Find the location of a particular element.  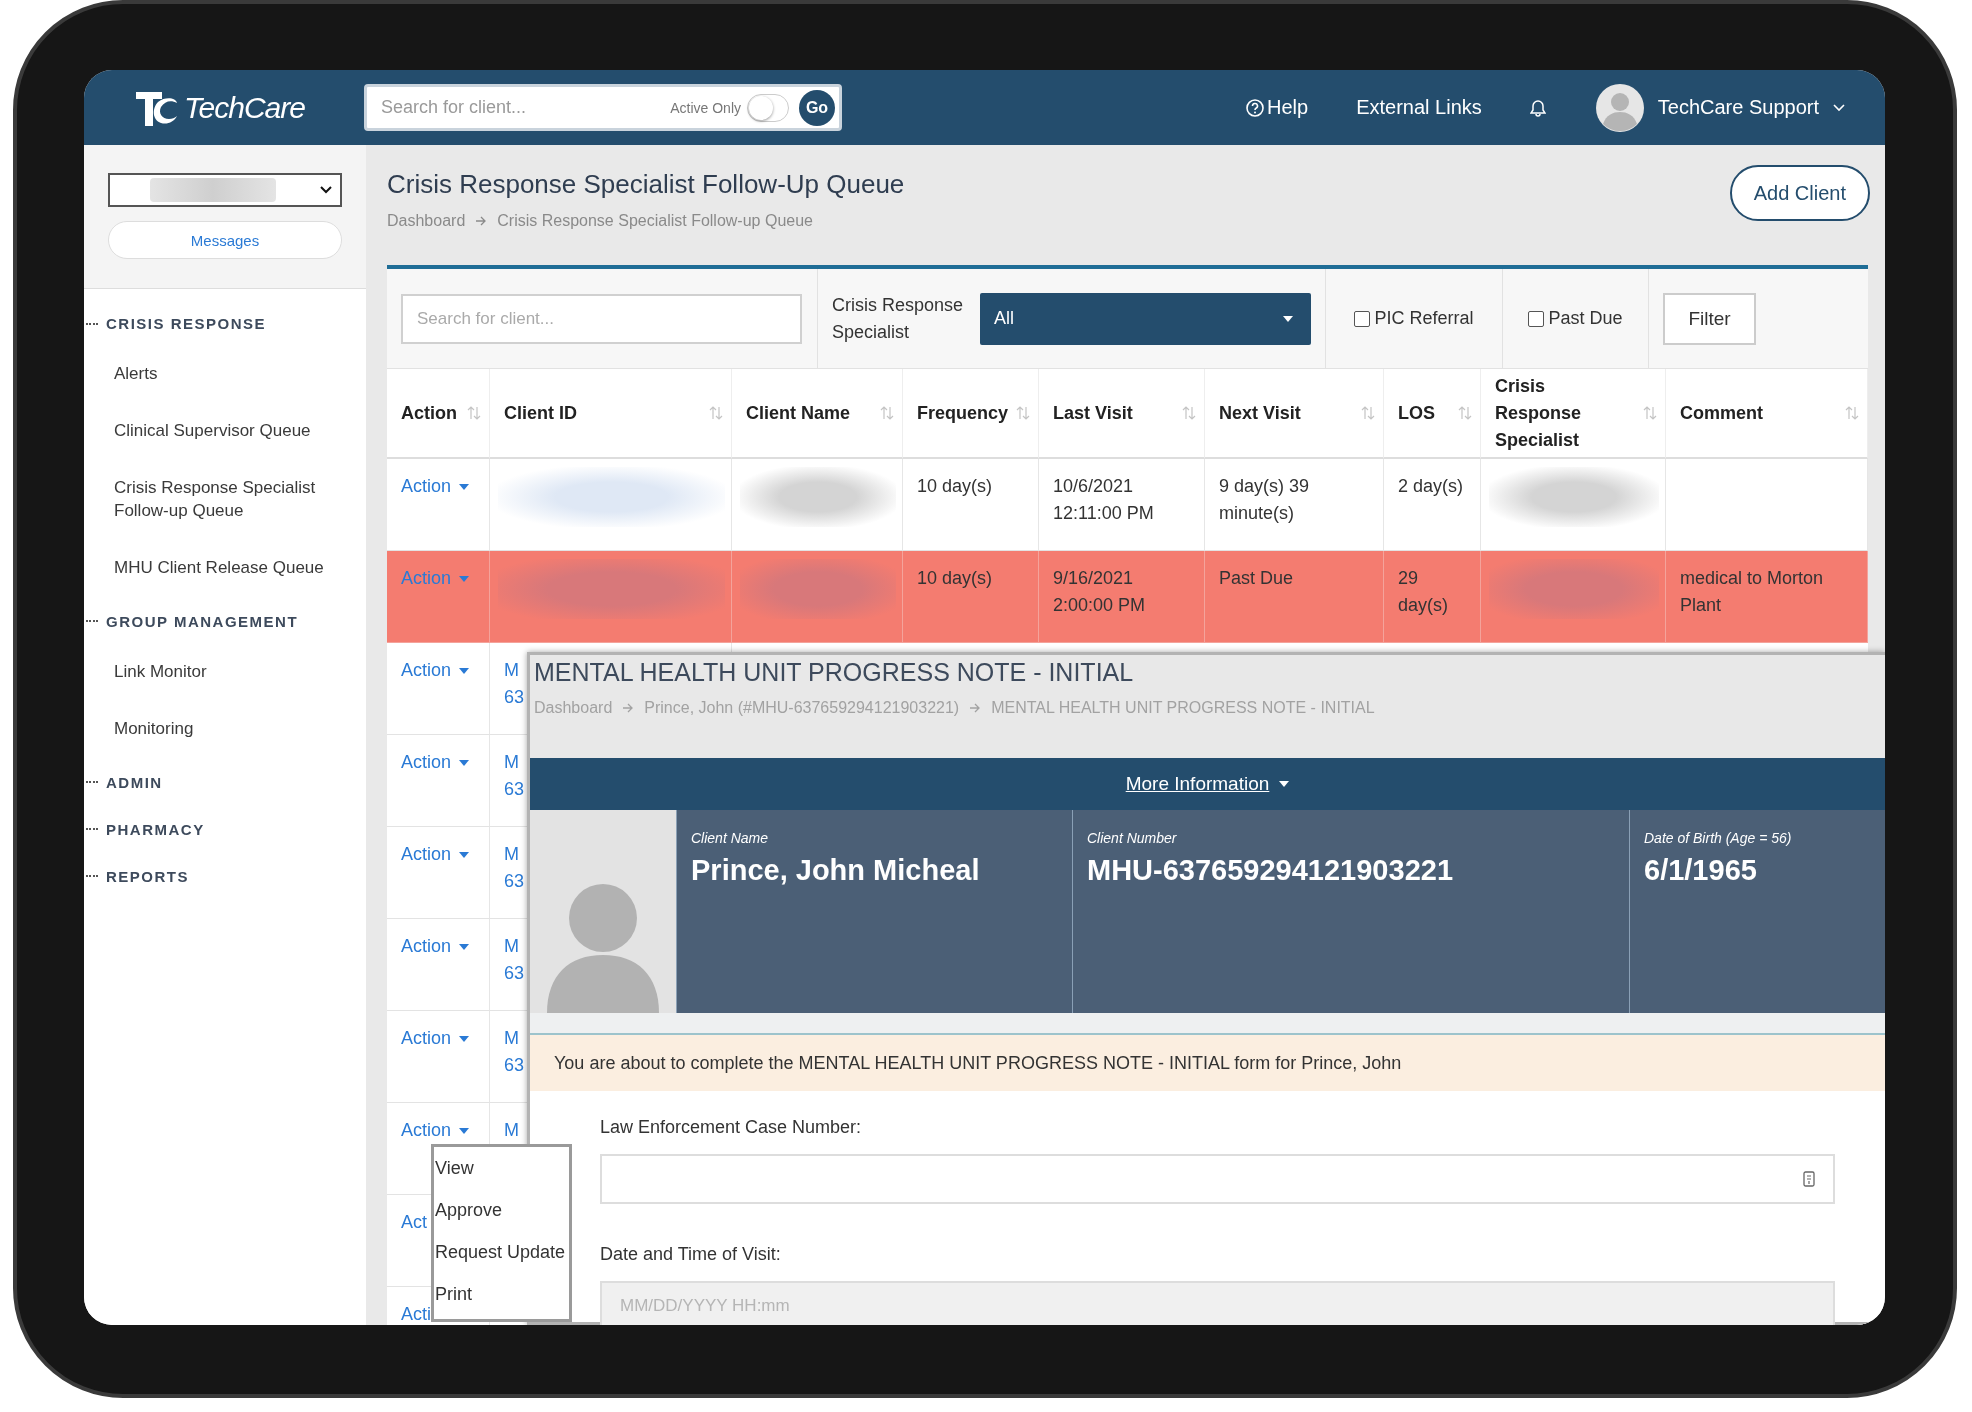

arrow-icon is located at coordinates (975, 708).